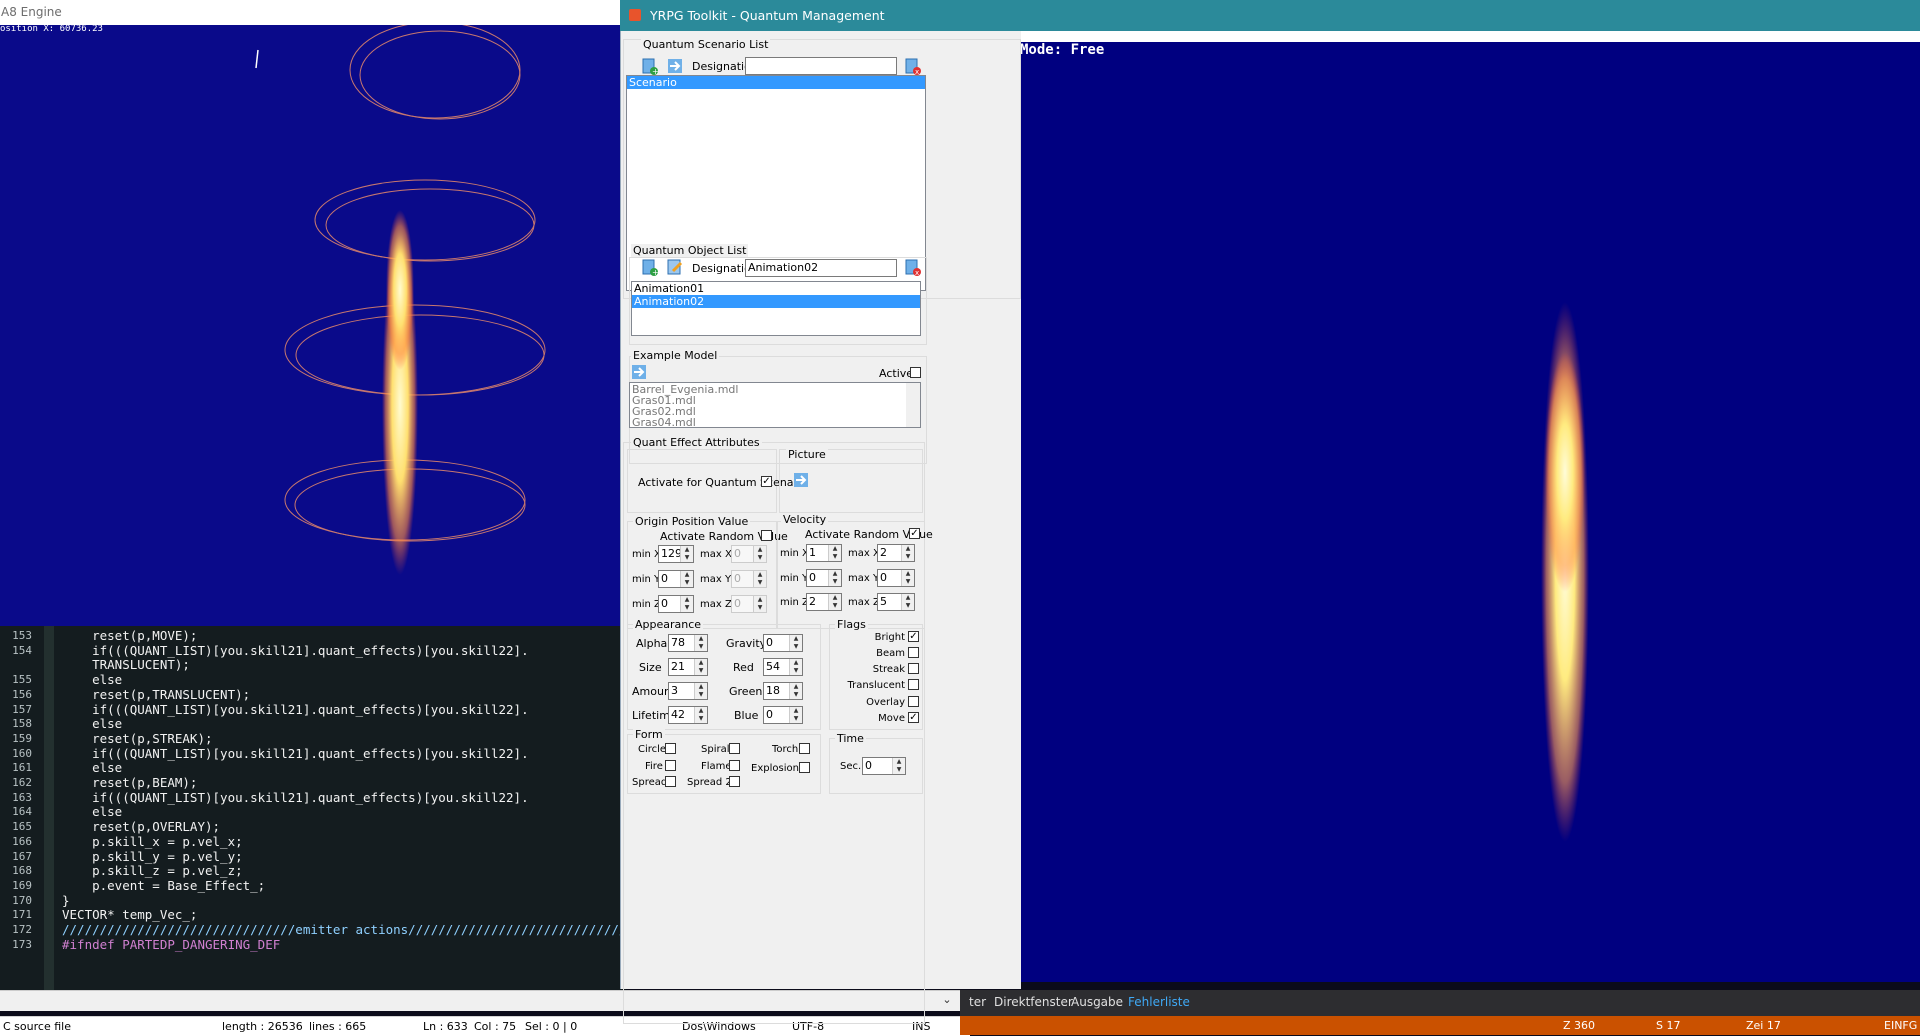 This screenshot has height=1036, width=1920. I want to click on object-designation-input: Animation02, so click(821, 268).